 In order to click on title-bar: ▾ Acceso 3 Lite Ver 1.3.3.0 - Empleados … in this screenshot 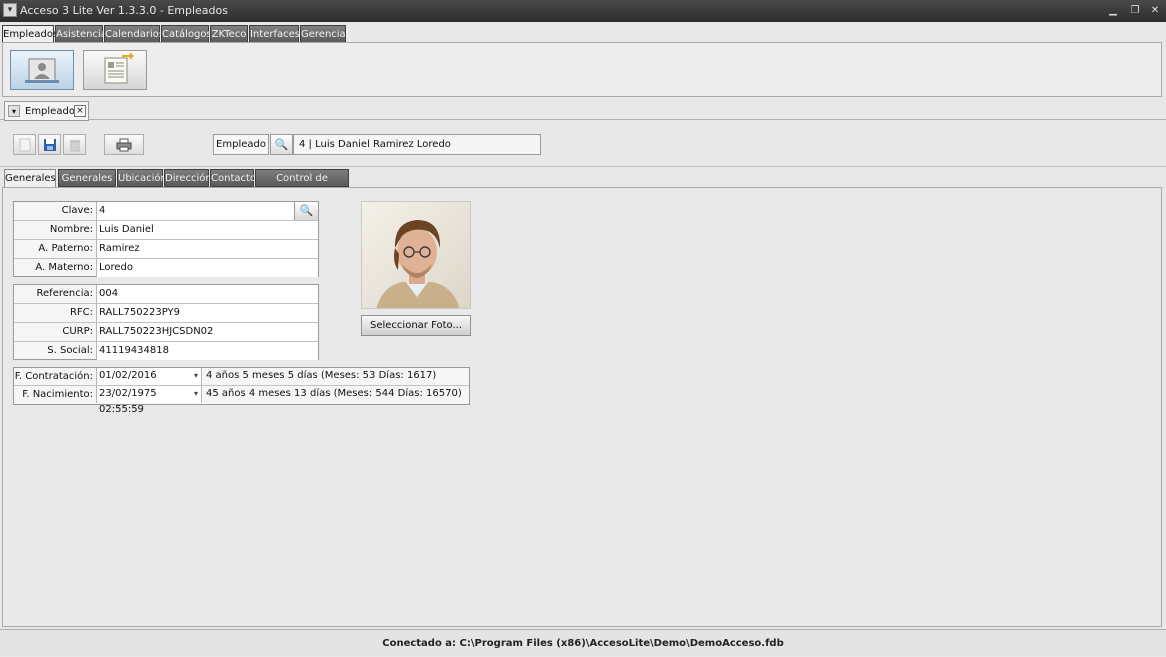, I will do `click(583, 11)`.